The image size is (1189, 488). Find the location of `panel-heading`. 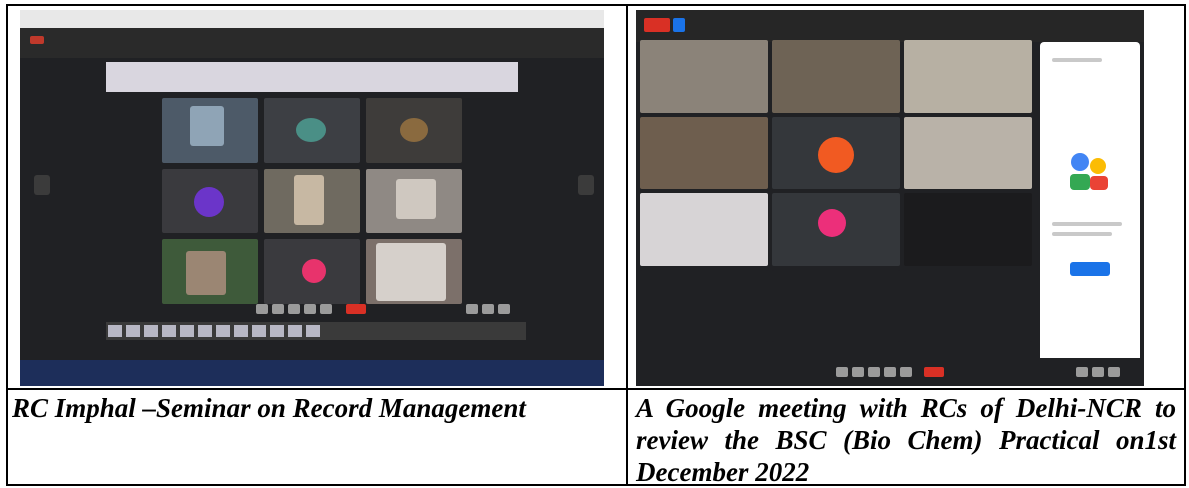

panel-heading is located at coordinates (1077, 60).